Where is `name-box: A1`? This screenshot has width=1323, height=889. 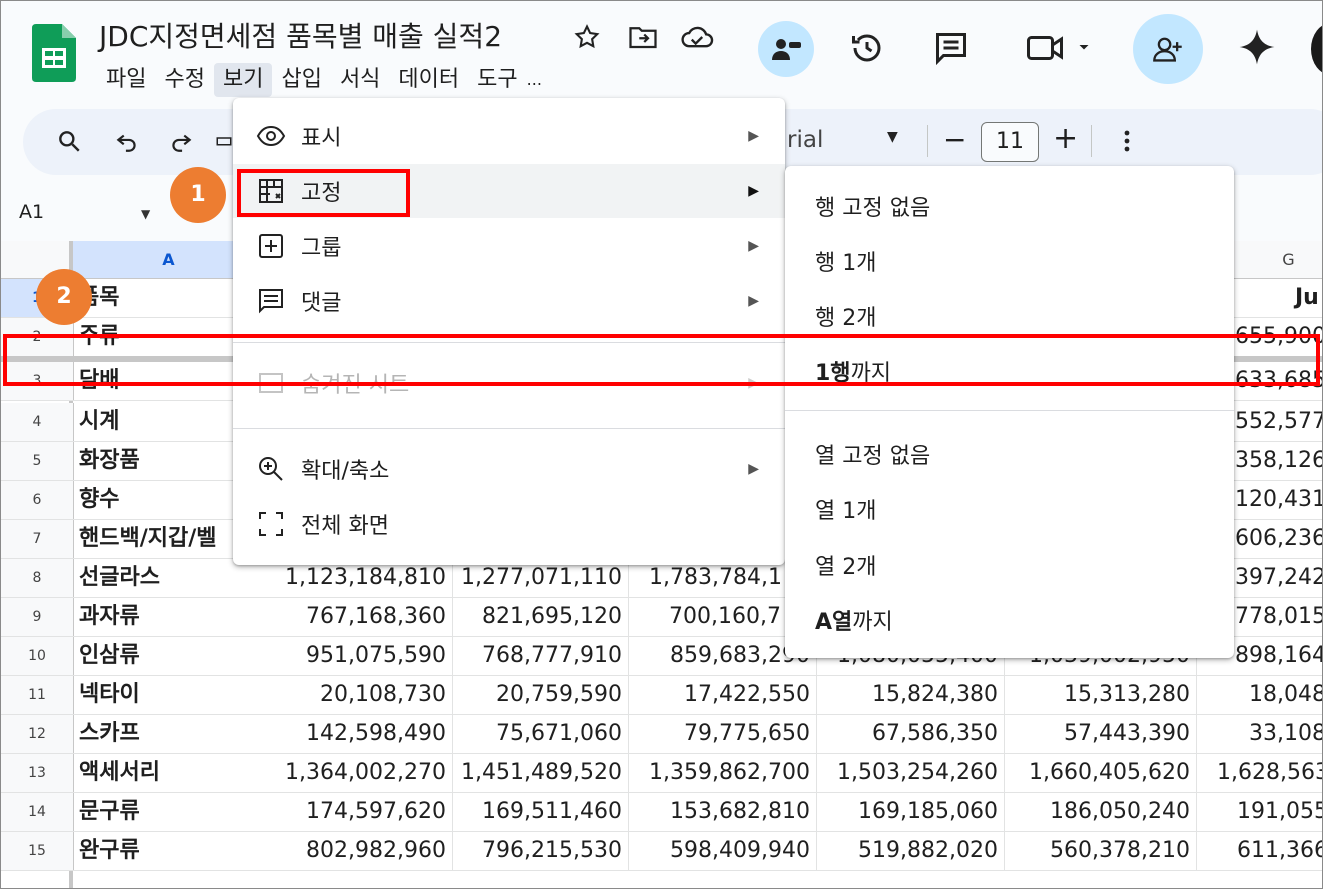 name-box: A1 is located at coordinates (31, 212).